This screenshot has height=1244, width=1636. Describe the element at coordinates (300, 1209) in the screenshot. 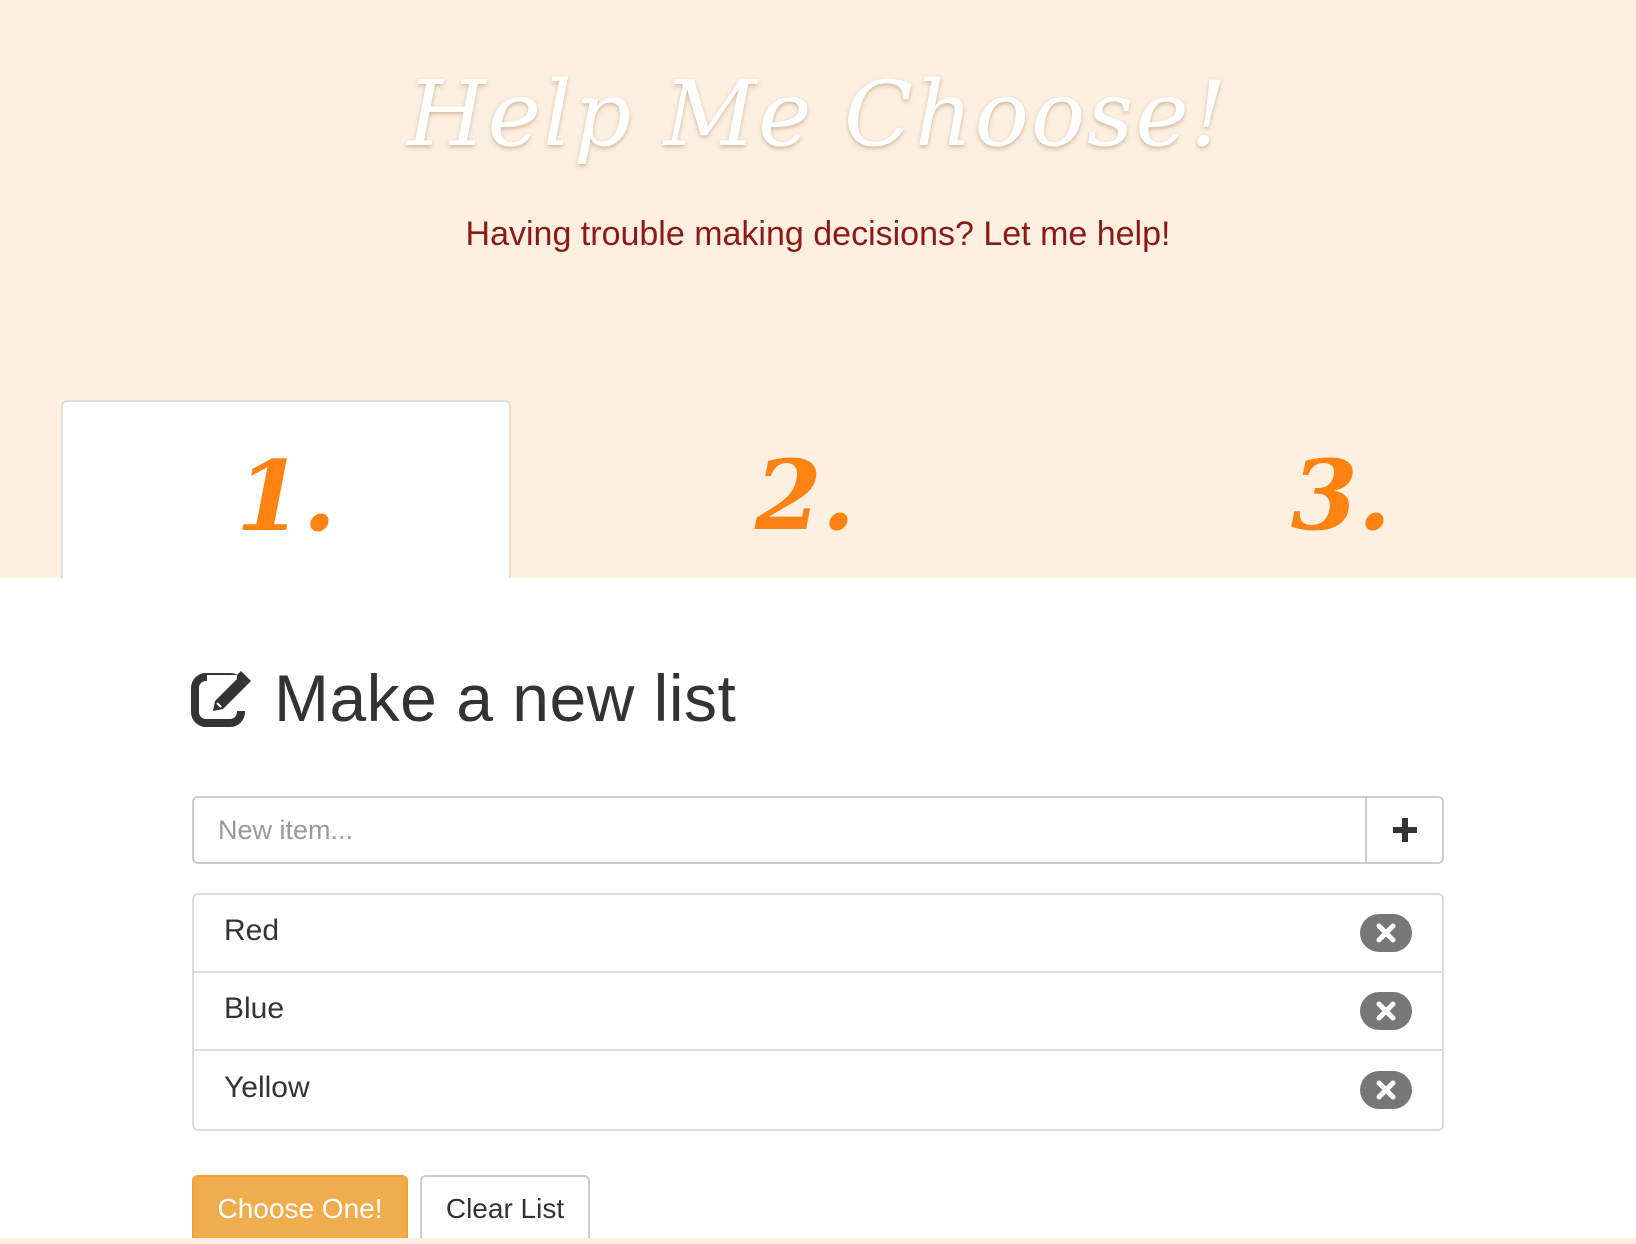

I see `choose-one-button: Choose One!` at that location.